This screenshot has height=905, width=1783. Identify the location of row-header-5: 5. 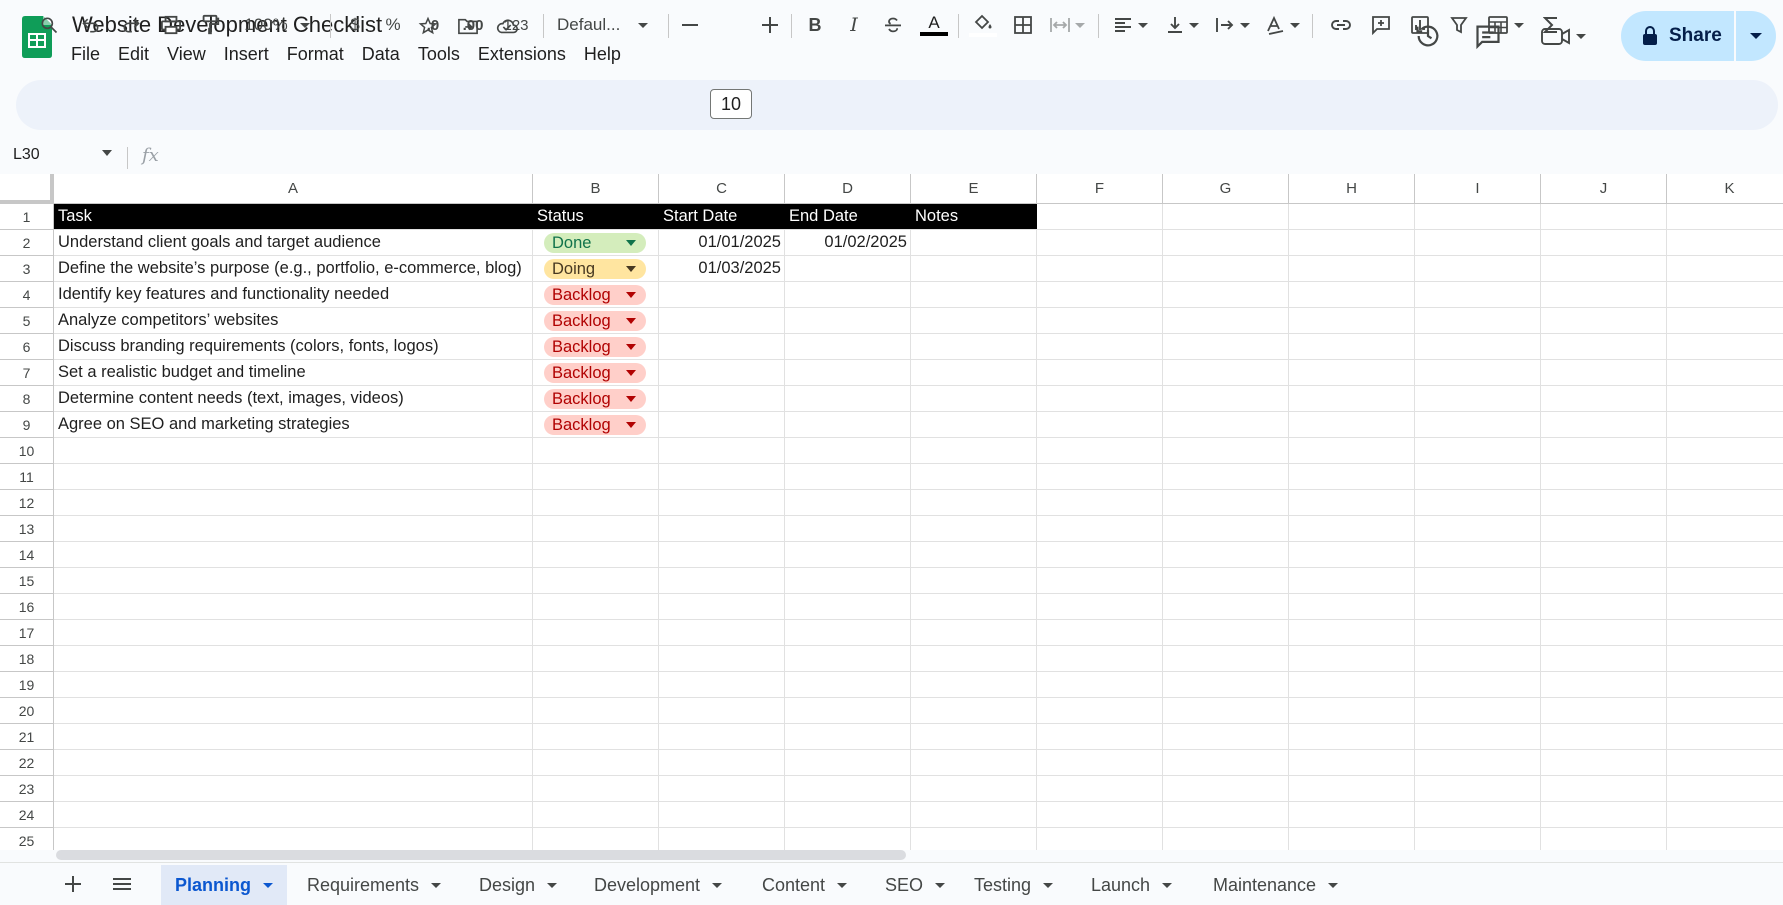
(27, 321).